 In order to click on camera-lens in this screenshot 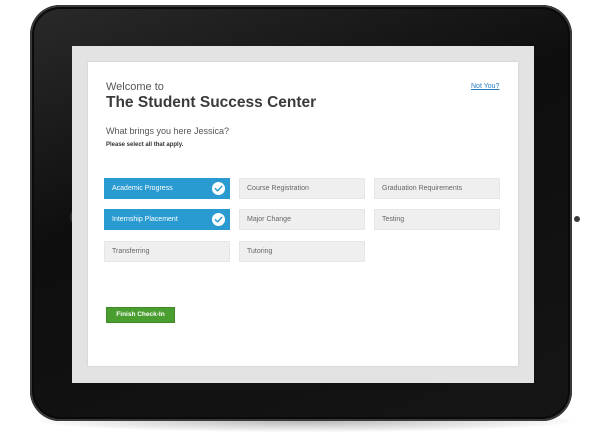, I will do `click(577, 219)`.